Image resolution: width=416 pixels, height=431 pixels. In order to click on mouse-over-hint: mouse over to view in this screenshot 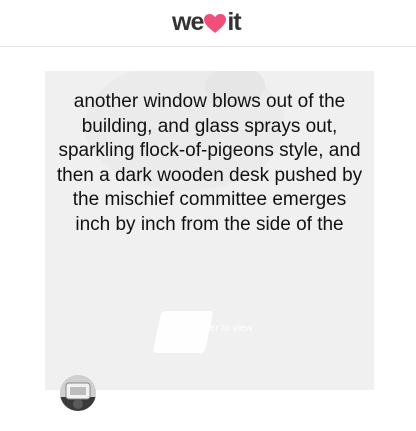, I will do `click(209, 328)`.